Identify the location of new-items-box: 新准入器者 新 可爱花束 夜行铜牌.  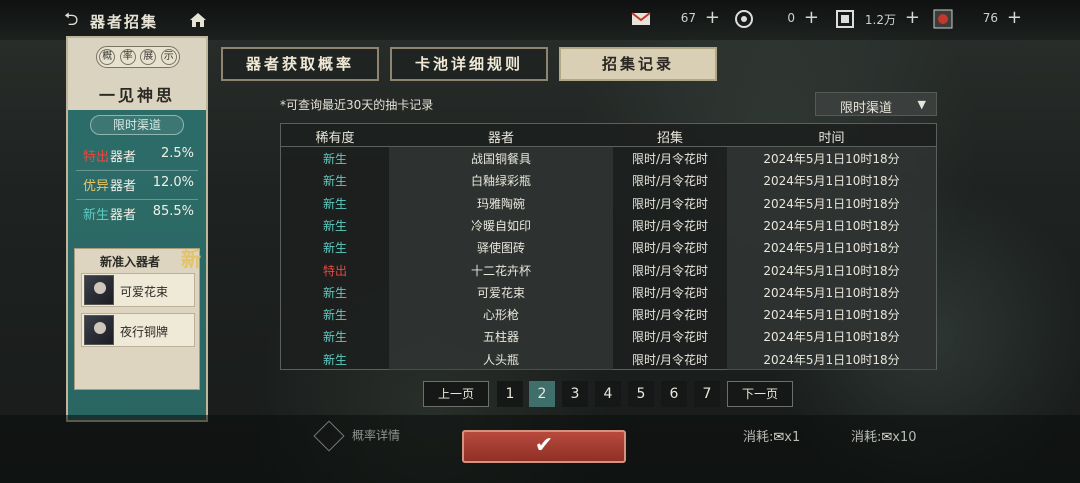
(137, 318).